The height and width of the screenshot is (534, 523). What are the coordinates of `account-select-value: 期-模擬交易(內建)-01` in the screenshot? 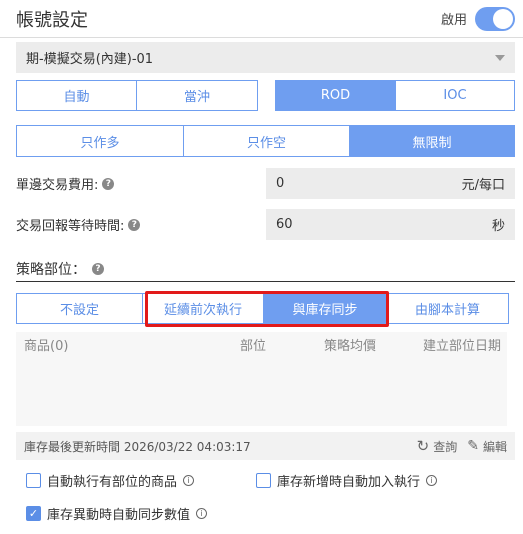 It's located at (90, 59).